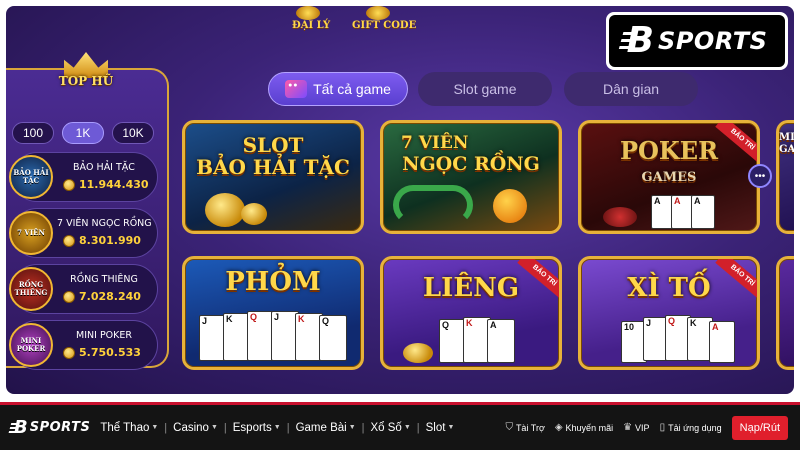 The image size is (800, 450). I want to click on category-label: Slot game, so click(485, 89).